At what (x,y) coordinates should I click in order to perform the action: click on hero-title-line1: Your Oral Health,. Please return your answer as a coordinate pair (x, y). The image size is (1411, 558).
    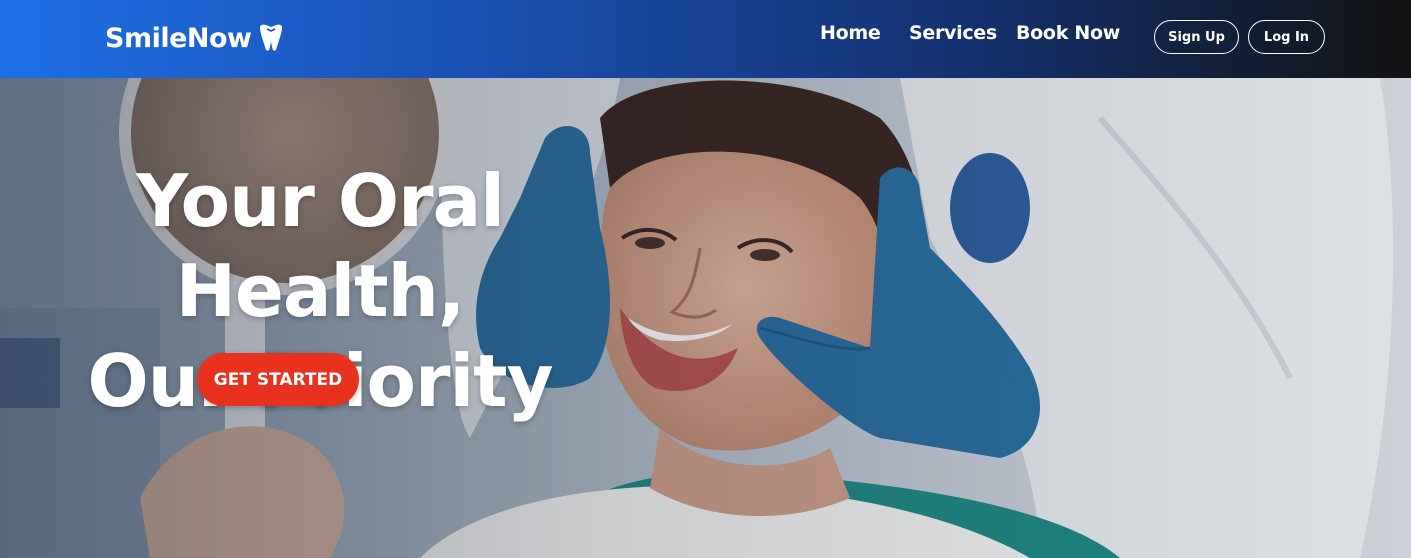
    Looking at the image, I should click on (320, 246).